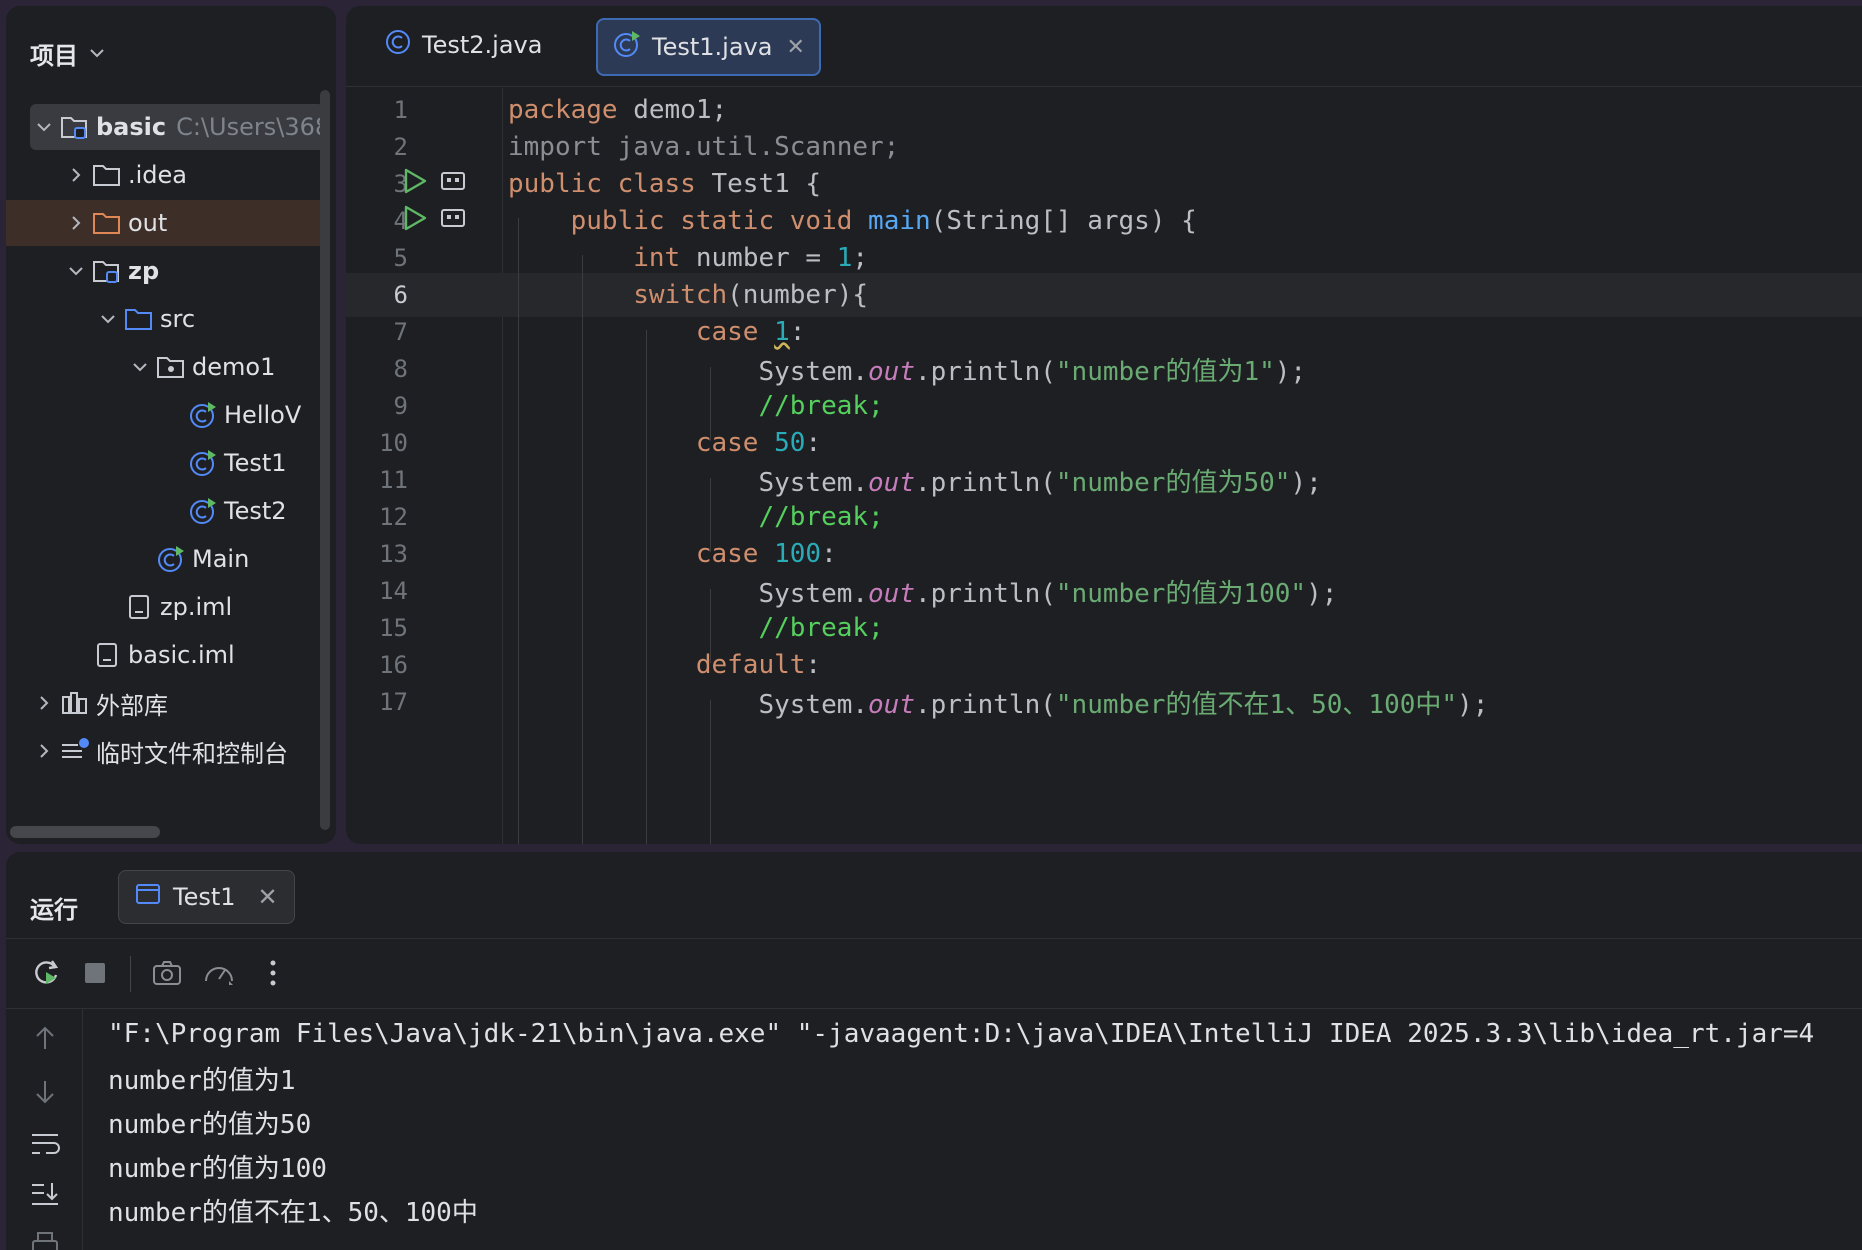 Image resolution: width=1862 pixels, height=1250 pixels. I want to click on tree-item-label: zp, so click(144, 271).